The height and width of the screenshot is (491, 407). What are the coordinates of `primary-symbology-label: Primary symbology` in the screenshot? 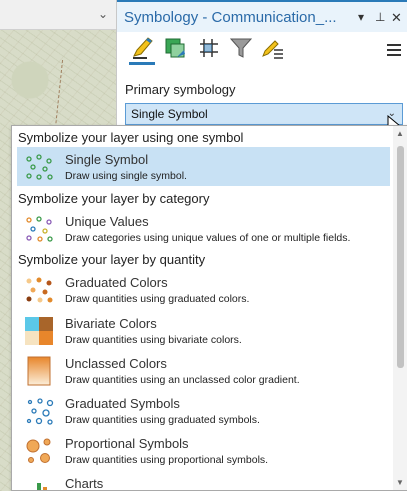 It's located at (180, 89).